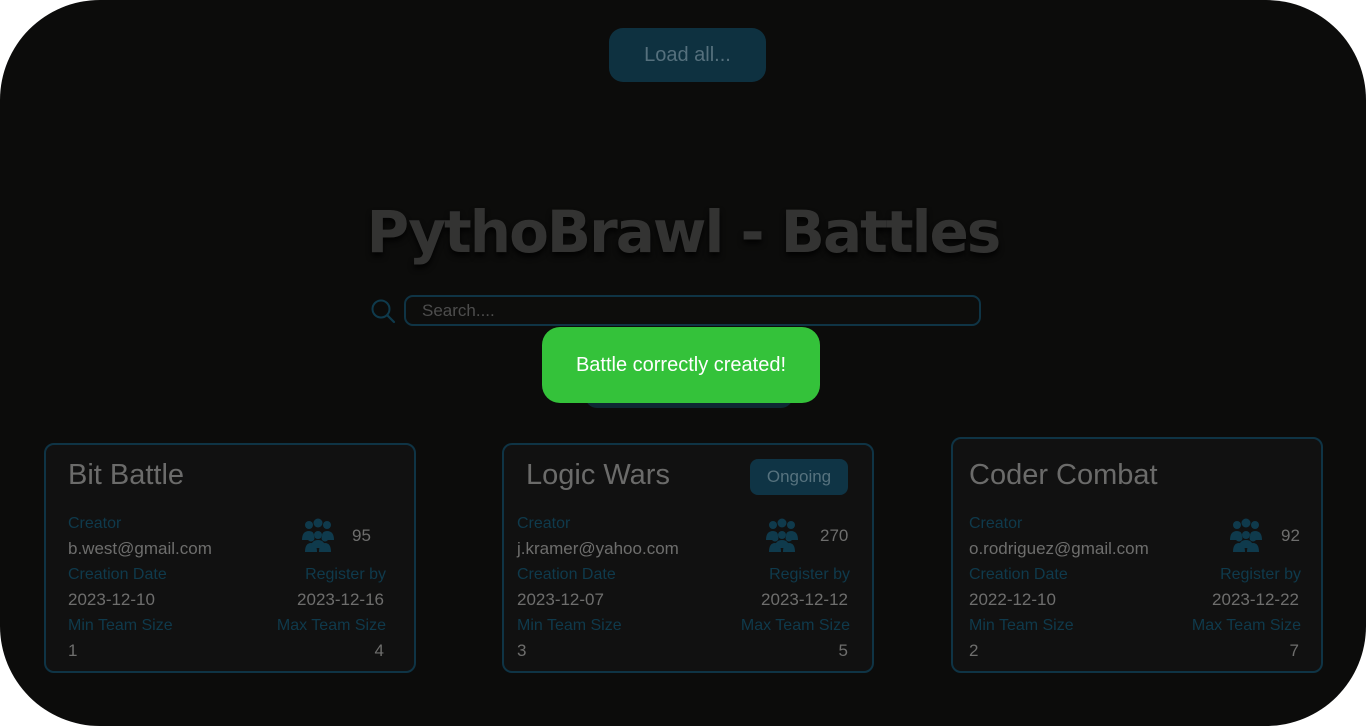 The width and height of the screenshot is (1366, 726). I want to click on participant-count: 270, so click(834, 535).